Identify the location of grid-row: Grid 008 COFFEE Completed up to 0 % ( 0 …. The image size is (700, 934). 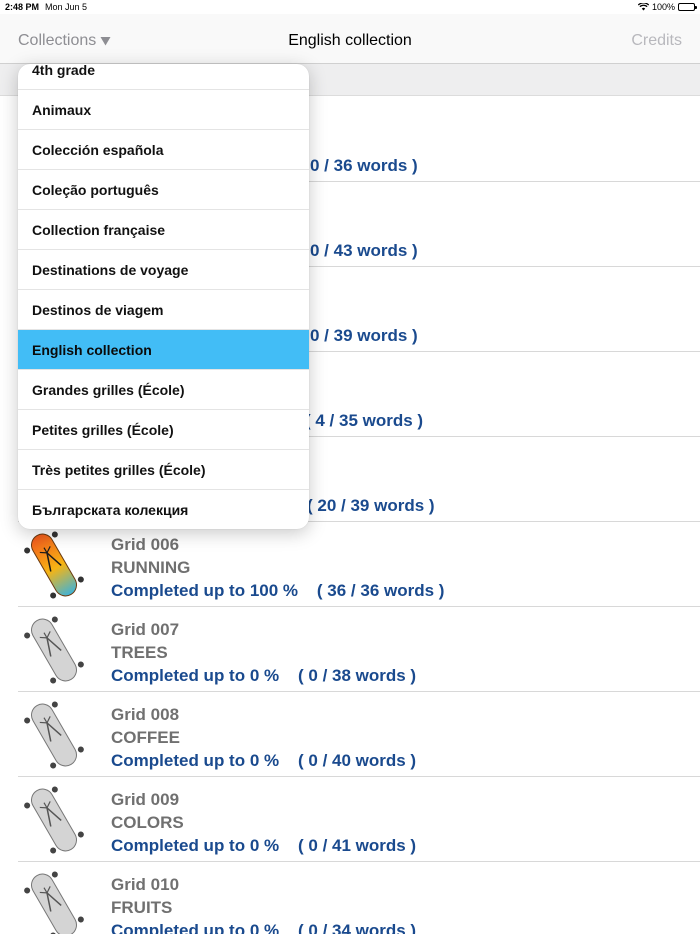
(359, 734).